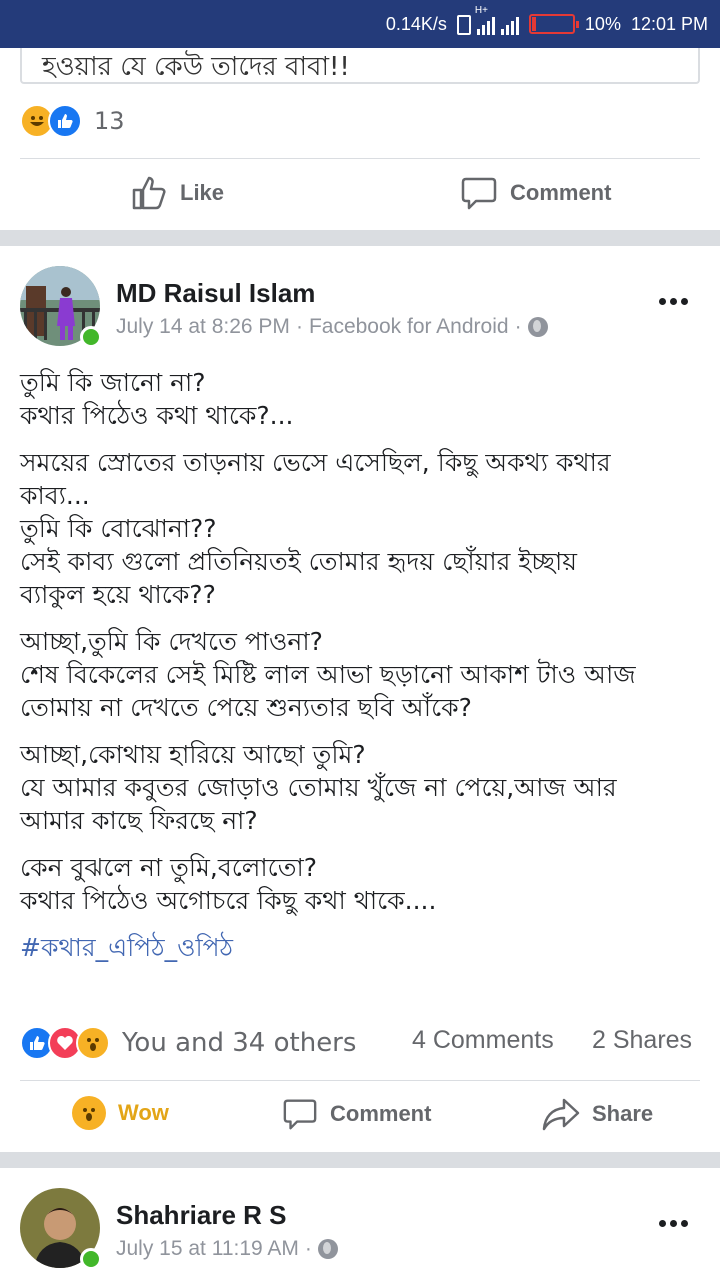 This screenshot has width=720, height=1280. Describe the element at coordinates (463, 25) in the screenshot. I see `vibrate-icon` at that location.